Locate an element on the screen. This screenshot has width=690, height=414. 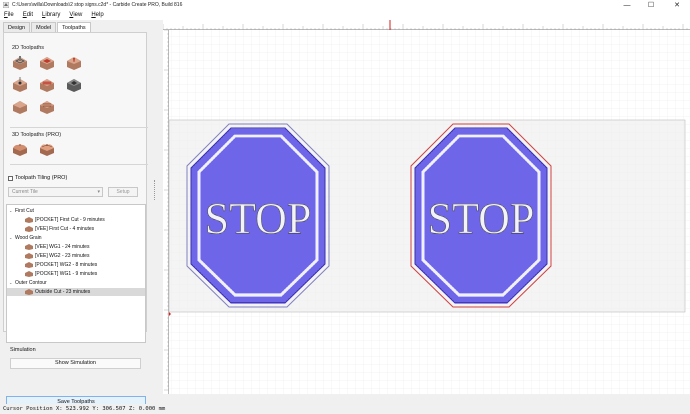
tree-item-selected: Outside Cut - 23 minutes is located at coordinates (76, 292).